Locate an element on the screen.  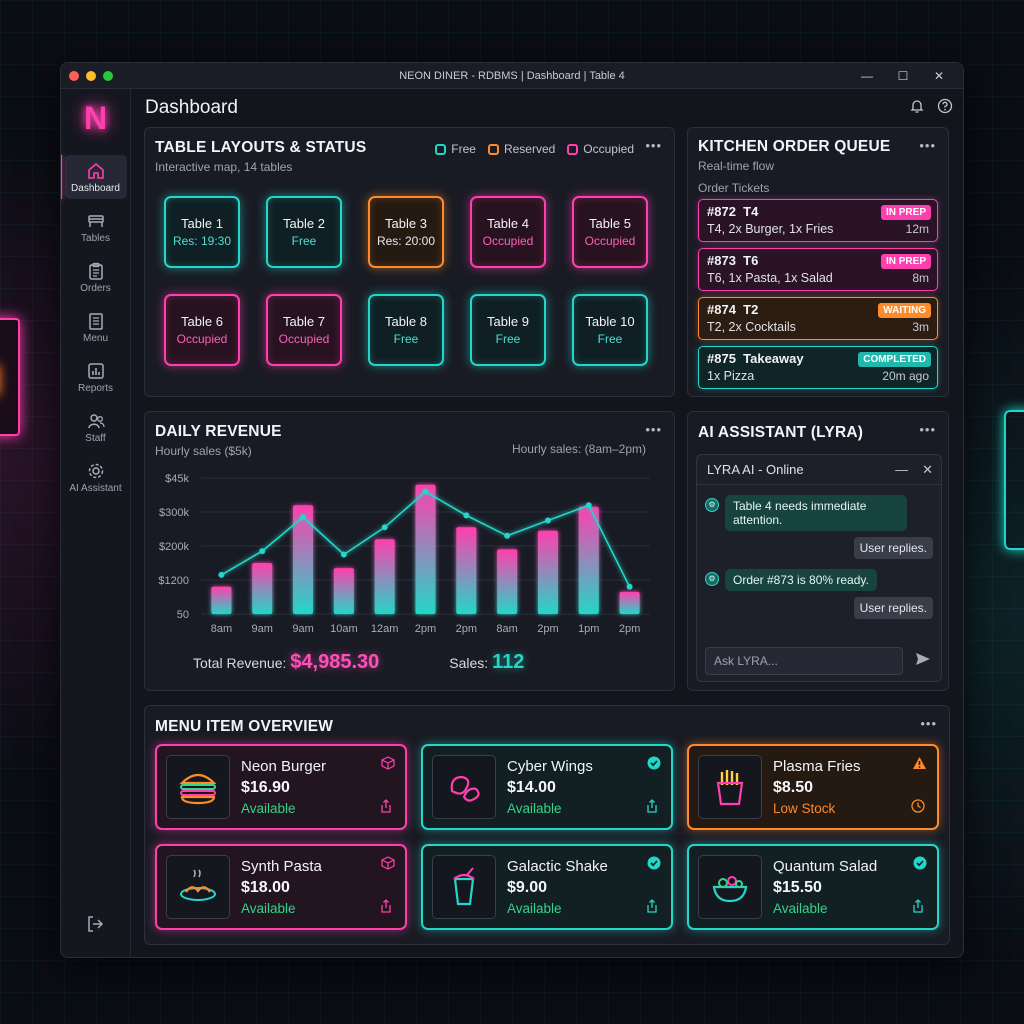
table-icon is located at coordinates (96, 222).